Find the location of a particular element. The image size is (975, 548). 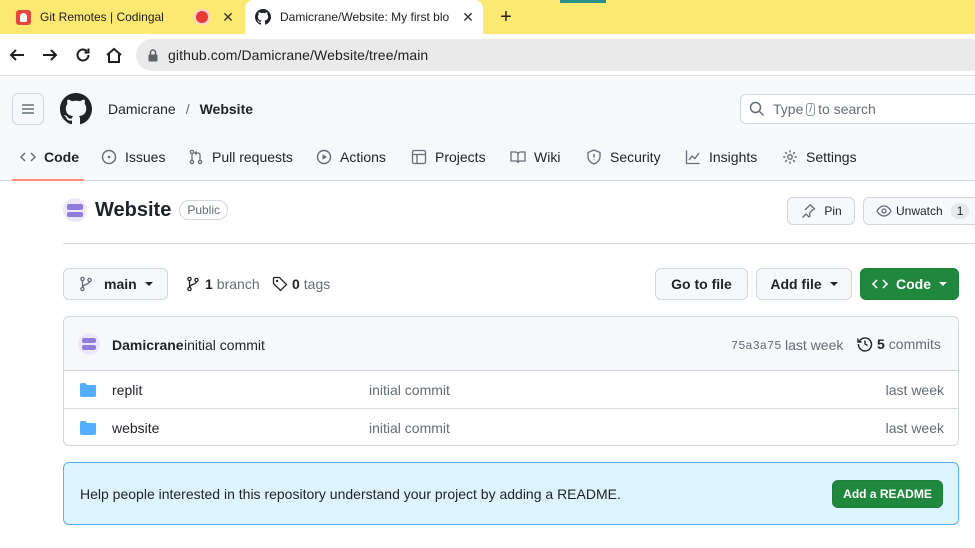

tab-label: Actions is located at coordinates (363, 157).